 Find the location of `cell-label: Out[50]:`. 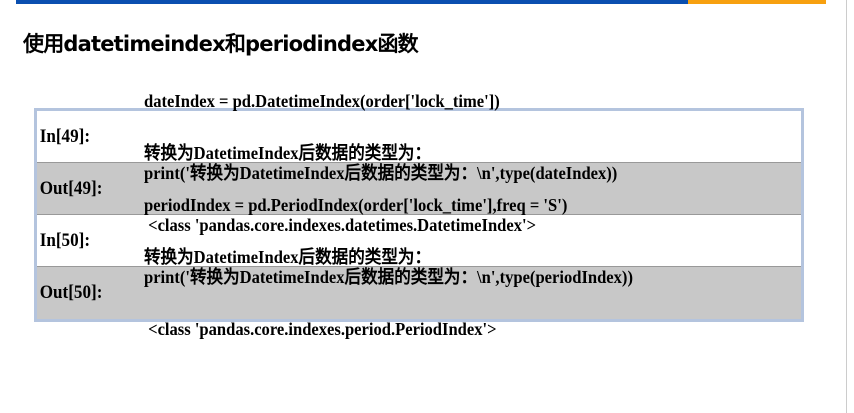

cell-label: Out[50]: is located at coordinates (71, 292).